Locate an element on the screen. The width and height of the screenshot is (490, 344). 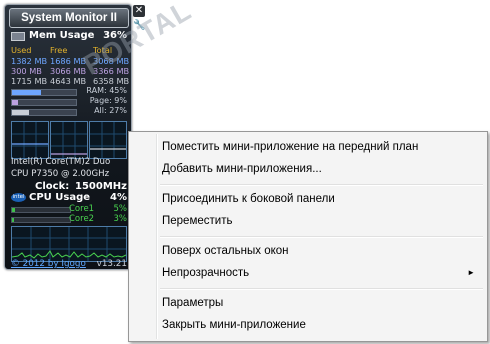
core1-label: Core1 is located at coordinates (82, 209).